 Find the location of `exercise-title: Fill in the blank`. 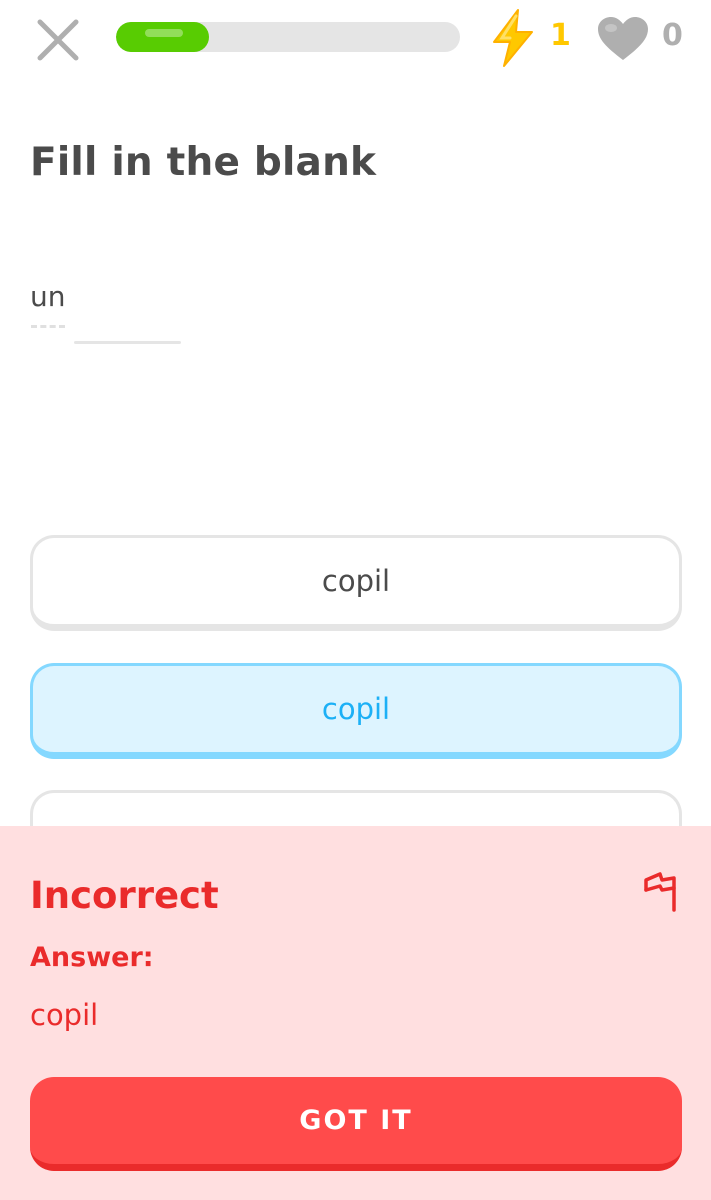

exercise-title: Fill in the blank is located at coordinates (203, 162).